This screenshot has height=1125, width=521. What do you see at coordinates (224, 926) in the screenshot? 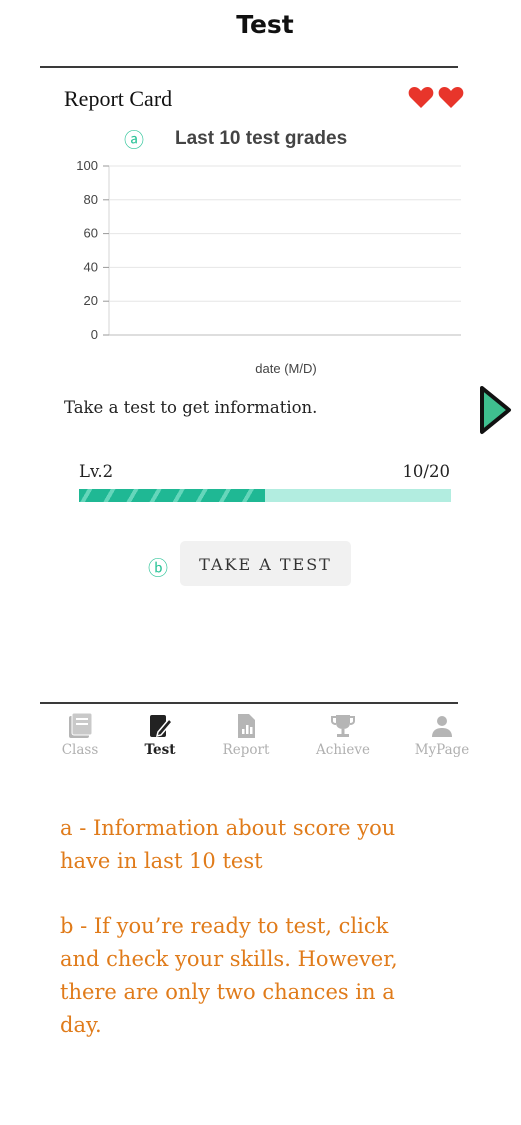
I see `annotation-b-line-1: b - If you’re ready to test, click` at bounding box center [224, 926].